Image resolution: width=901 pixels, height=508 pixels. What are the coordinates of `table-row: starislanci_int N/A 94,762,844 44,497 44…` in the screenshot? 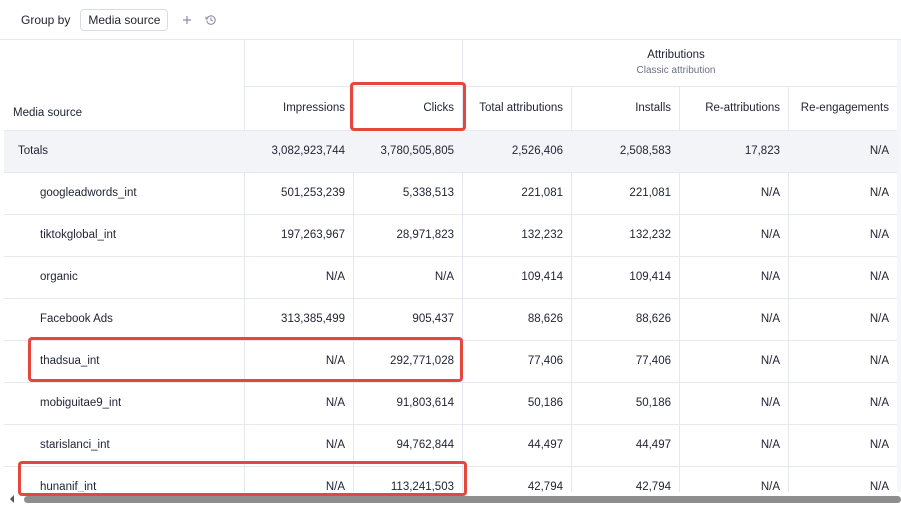 It's located at (452, 445).